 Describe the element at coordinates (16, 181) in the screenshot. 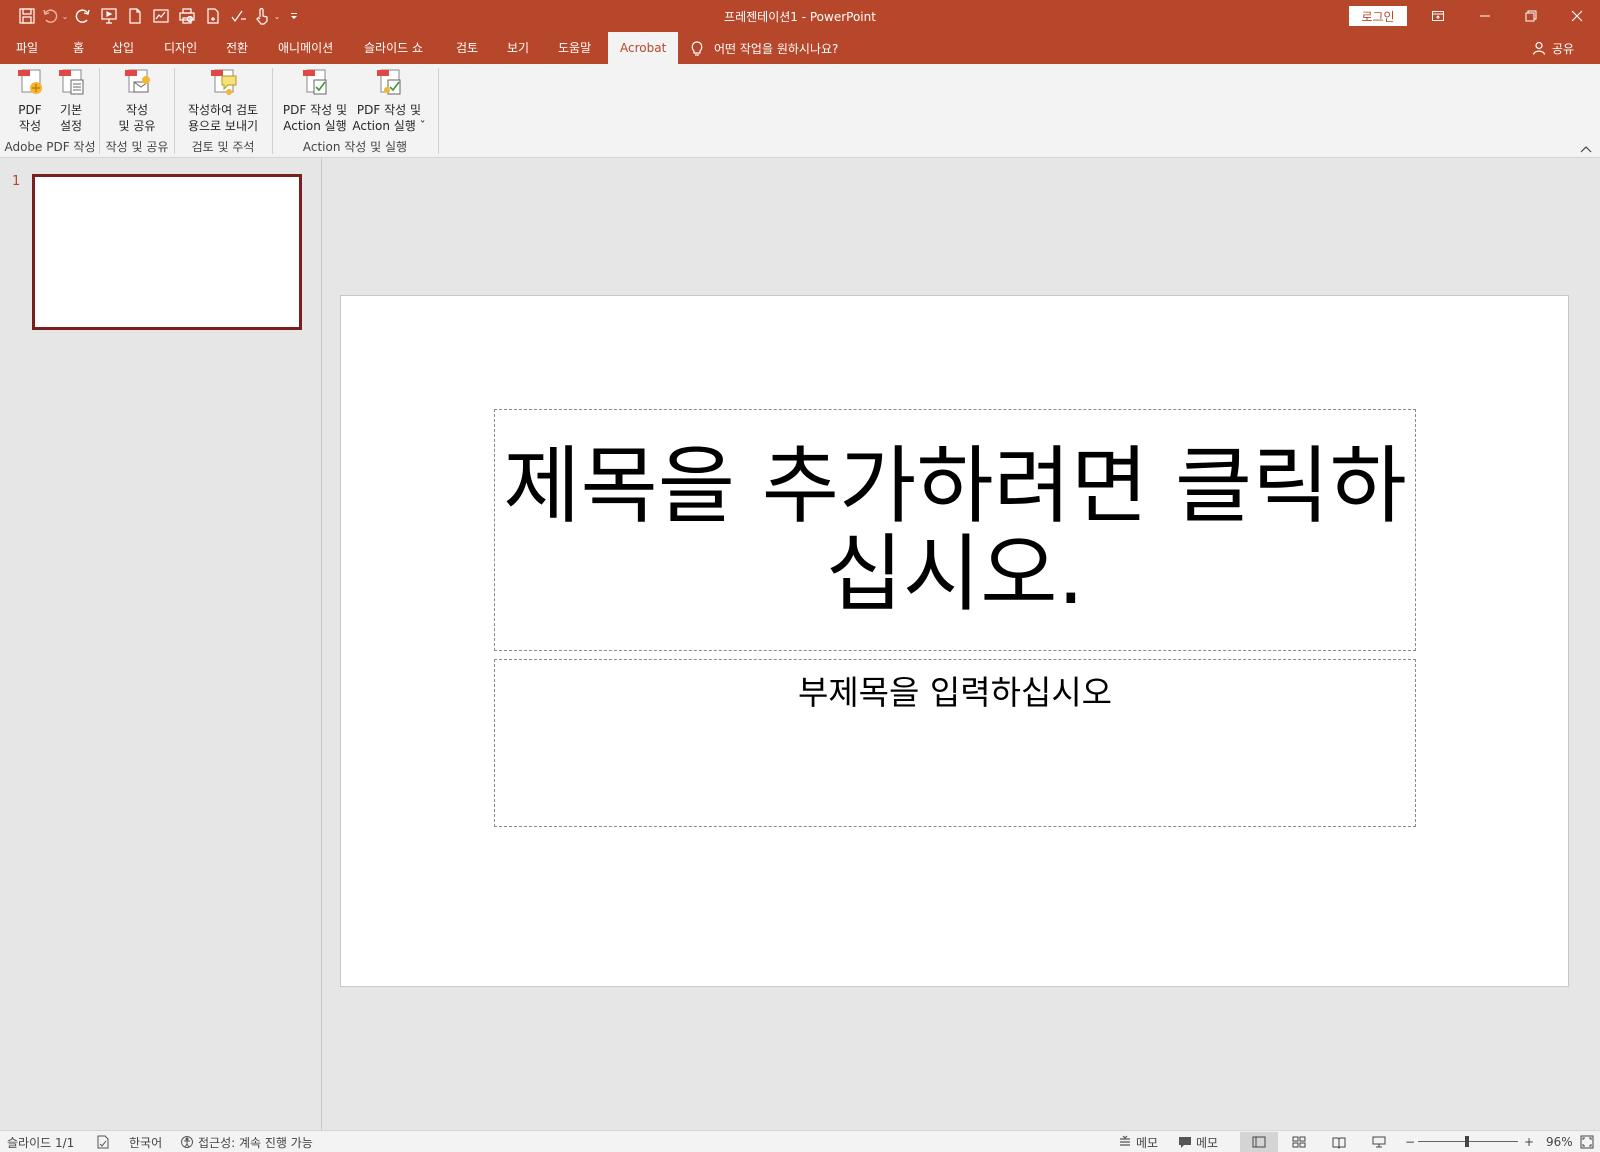

I see `thumbnail-number: 1` at that location.